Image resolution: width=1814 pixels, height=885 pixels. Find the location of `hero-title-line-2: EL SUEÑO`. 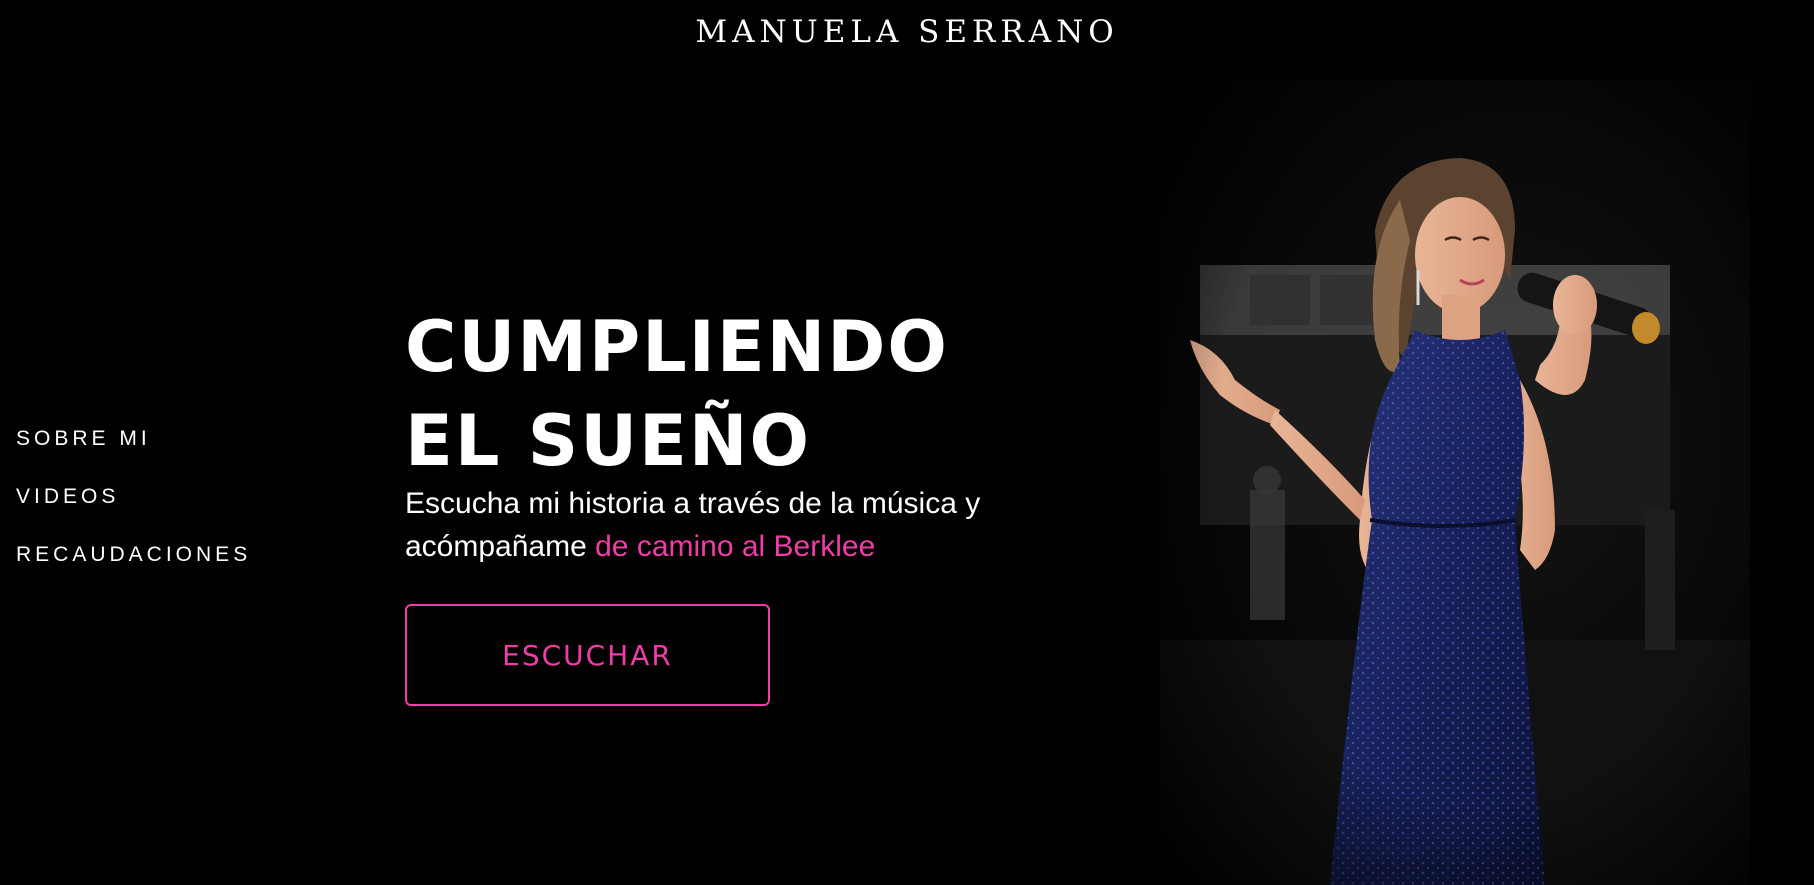

hero-title-line-2: EL SUEÑO is located at coordinates (608, 441).